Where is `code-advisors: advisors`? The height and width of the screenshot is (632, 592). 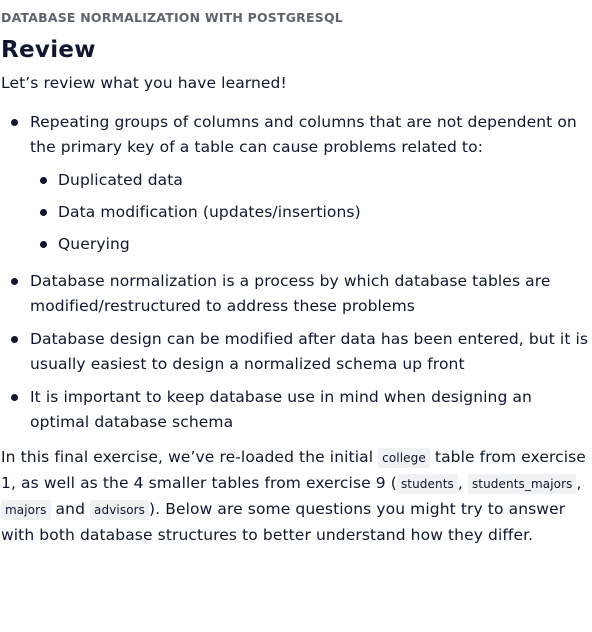 code-advisors: advisors is located at coordinates (120, 510).